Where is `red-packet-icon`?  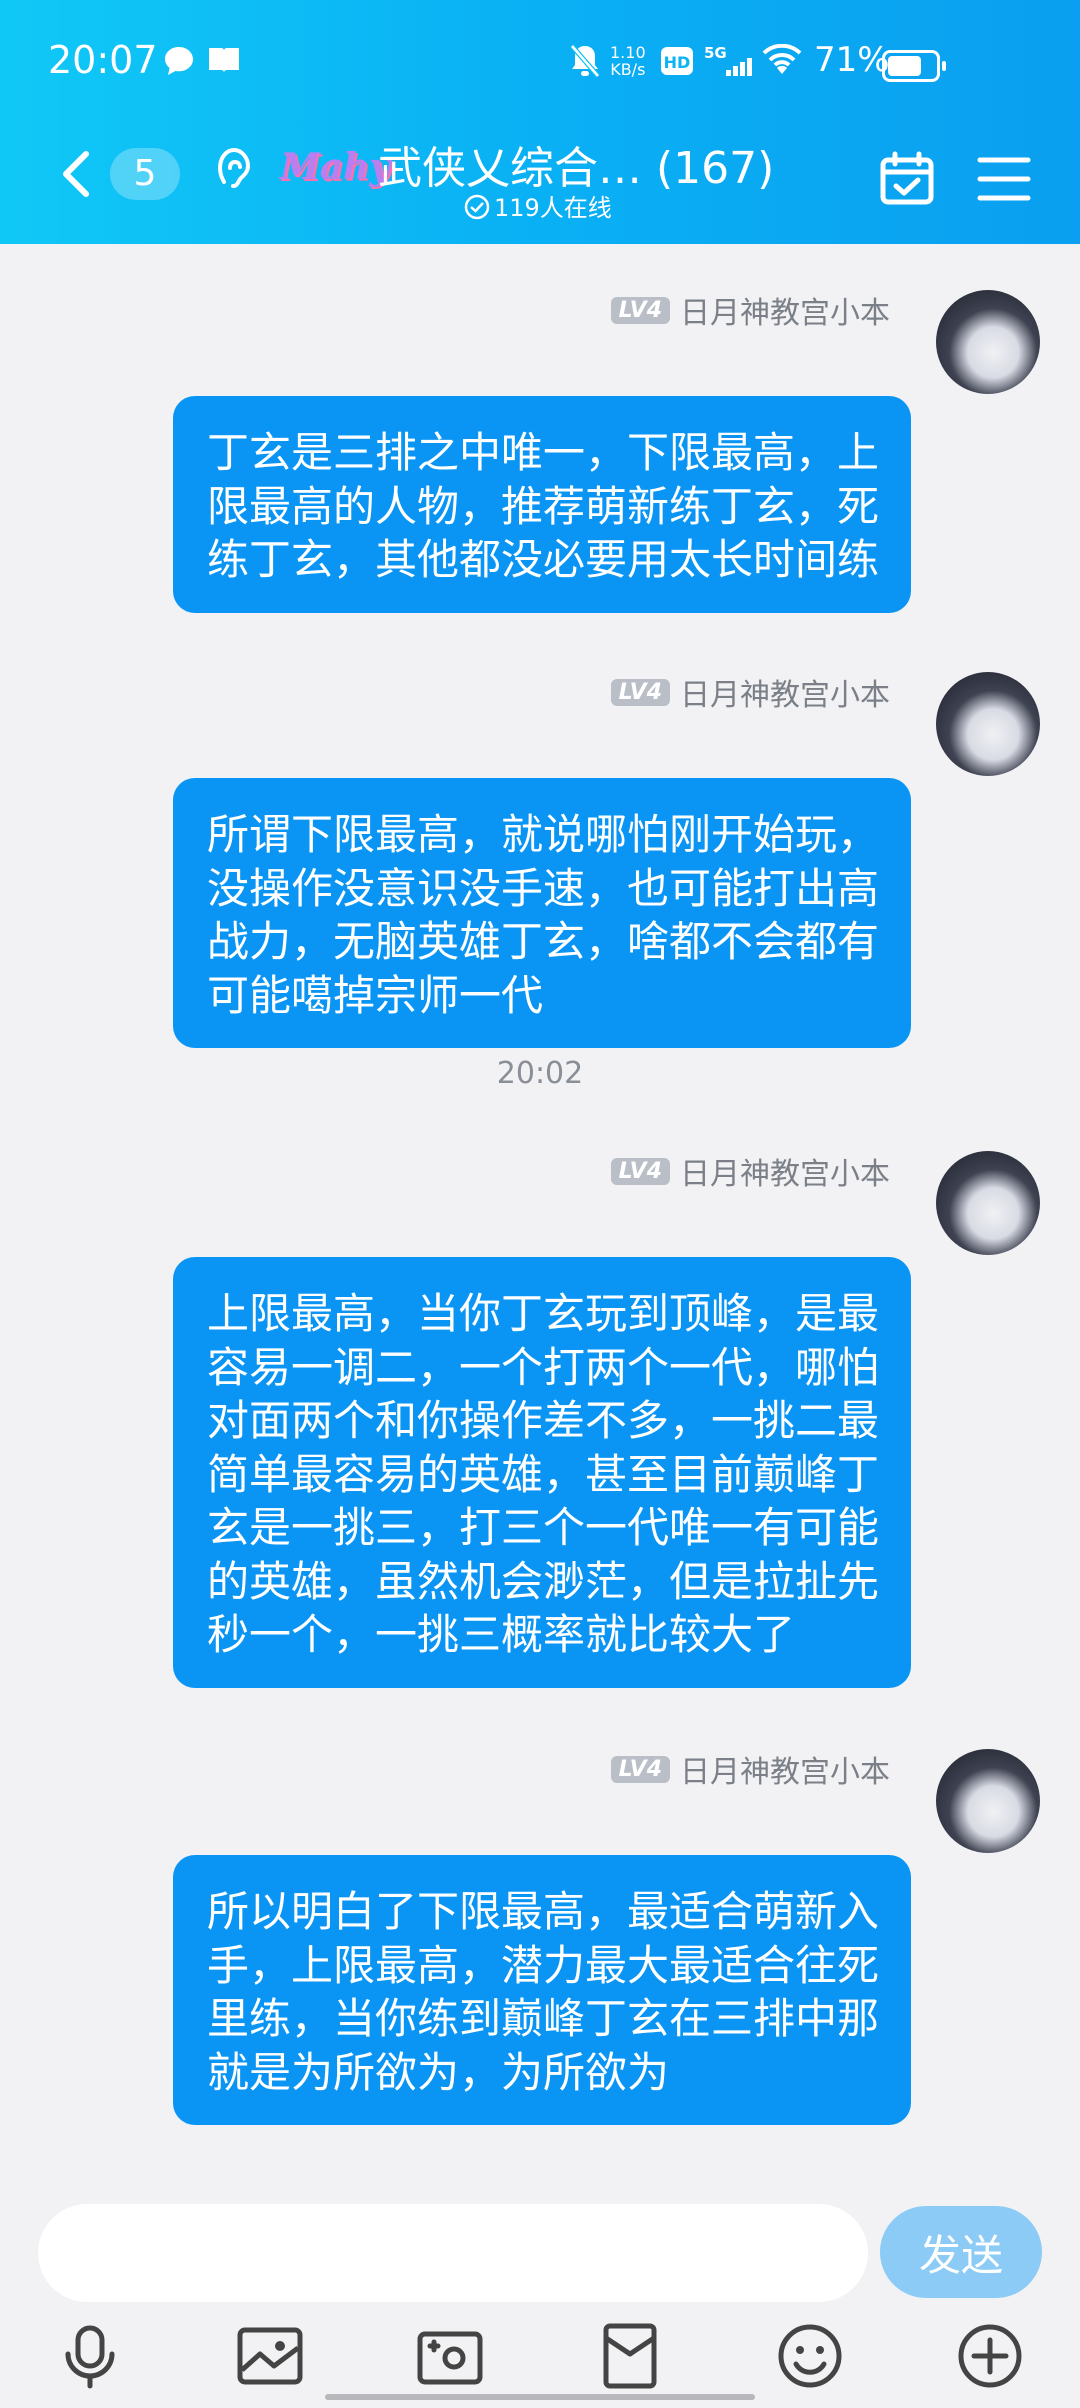 red-packet-icon is located at coordinates (630, 2356).